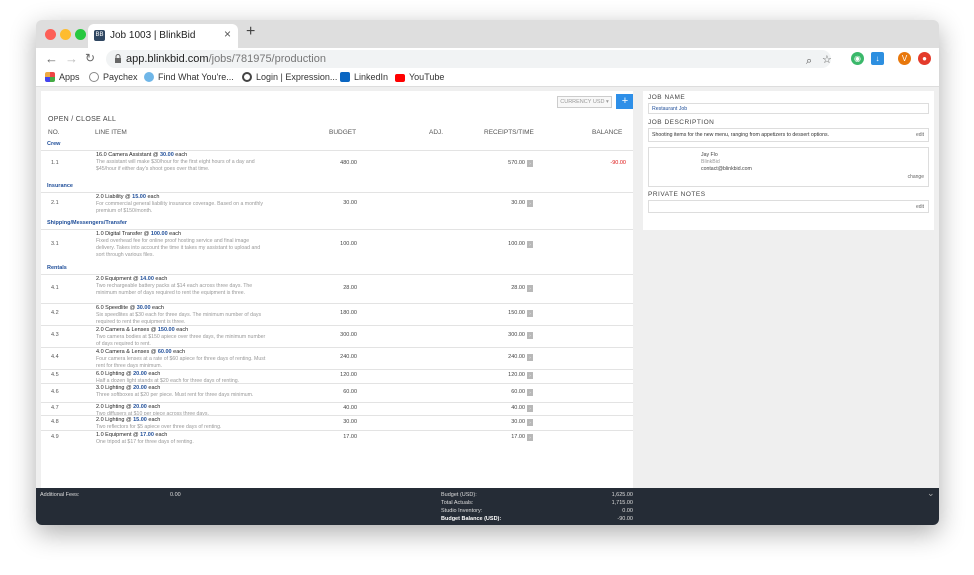 The height and width of the screenshot is (575, 974). Describe the element at coordinates (503, 392) in the screenshot. I see `receipts-cell: 60.00` at that location.